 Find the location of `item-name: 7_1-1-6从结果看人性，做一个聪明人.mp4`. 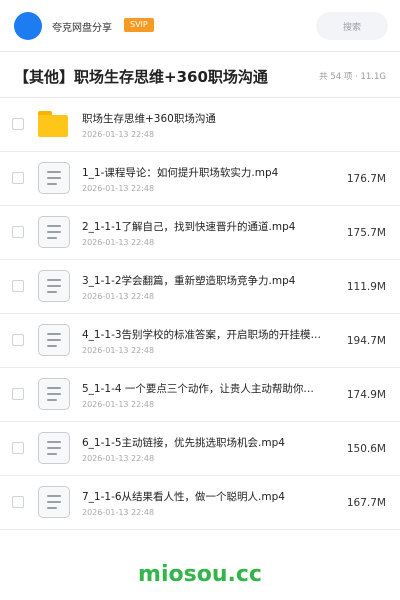

item-name: 7_1-1-6从结果看人性，做一个聪明人.mp4 is located at coordinates (183, 497).